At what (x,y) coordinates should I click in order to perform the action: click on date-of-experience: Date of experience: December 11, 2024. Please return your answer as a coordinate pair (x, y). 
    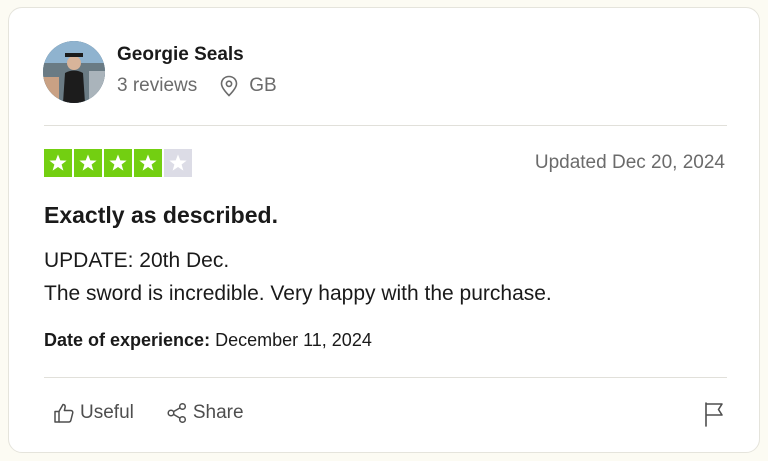
    Looking at the image, I should click on (208, 340).